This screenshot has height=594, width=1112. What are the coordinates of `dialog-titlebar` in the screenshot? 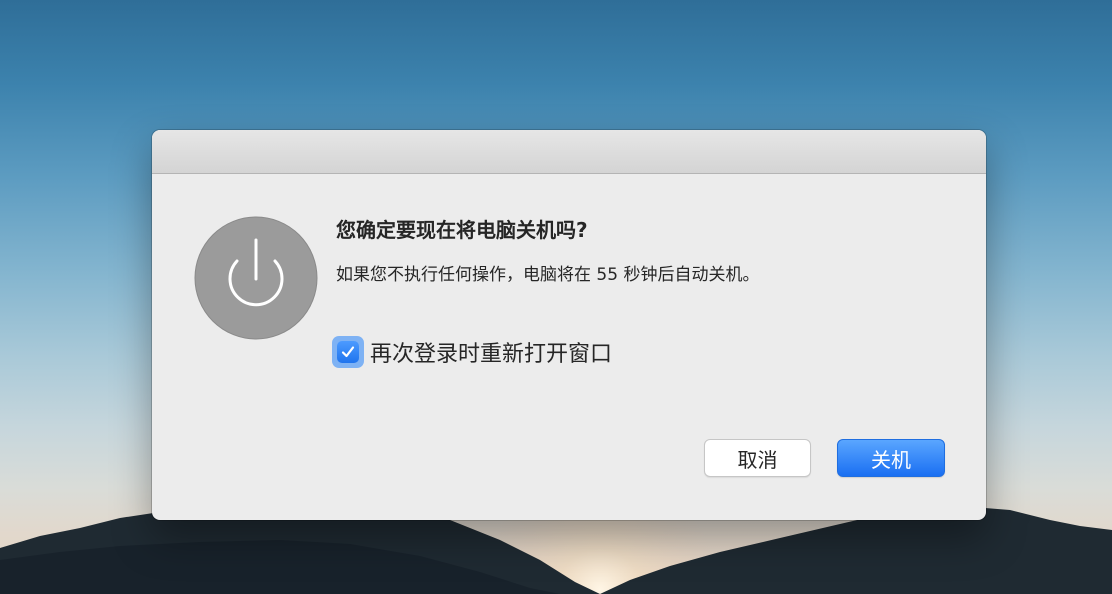 It's located at (569, 152).